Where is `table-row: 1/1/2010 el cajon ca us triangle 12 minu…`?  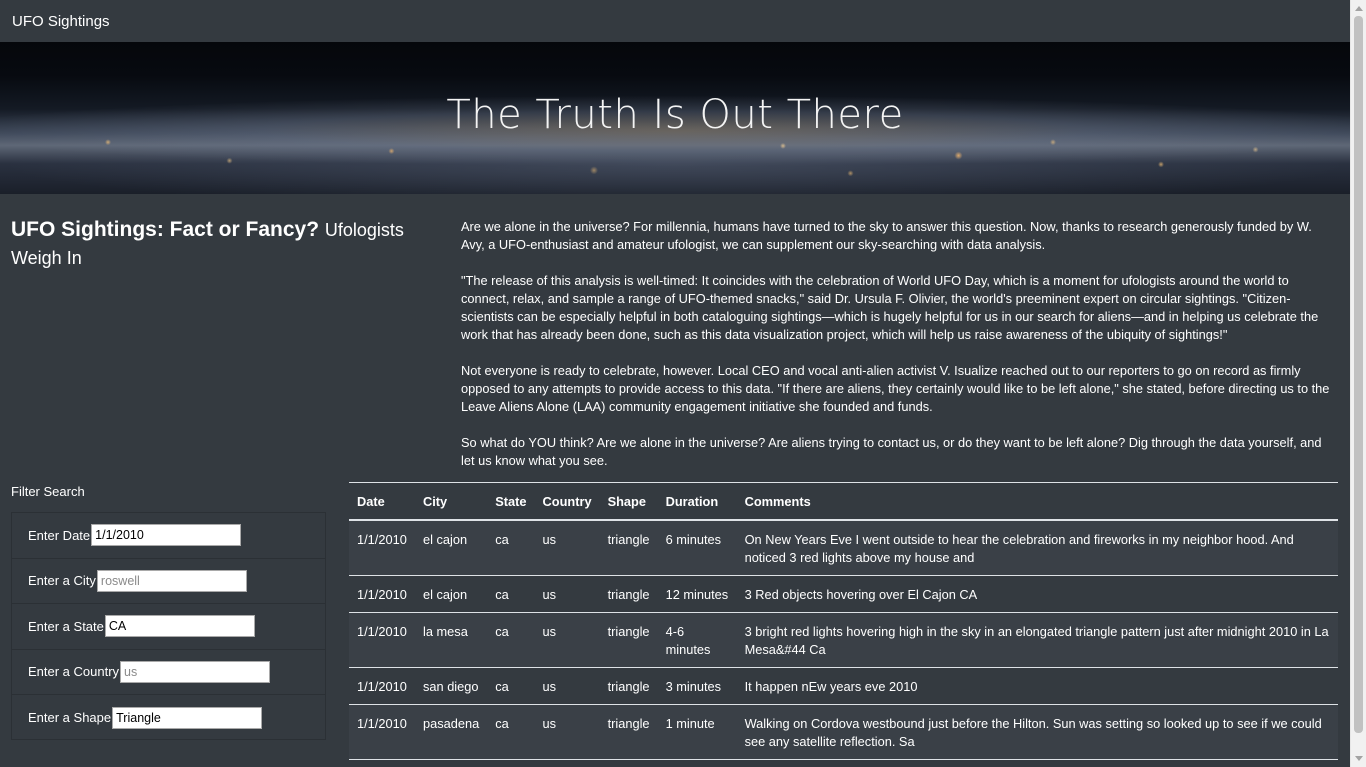
table-row: 1/1/2010 el cajon ca us triangle 12 minu… is located at coordinates (843, 594).